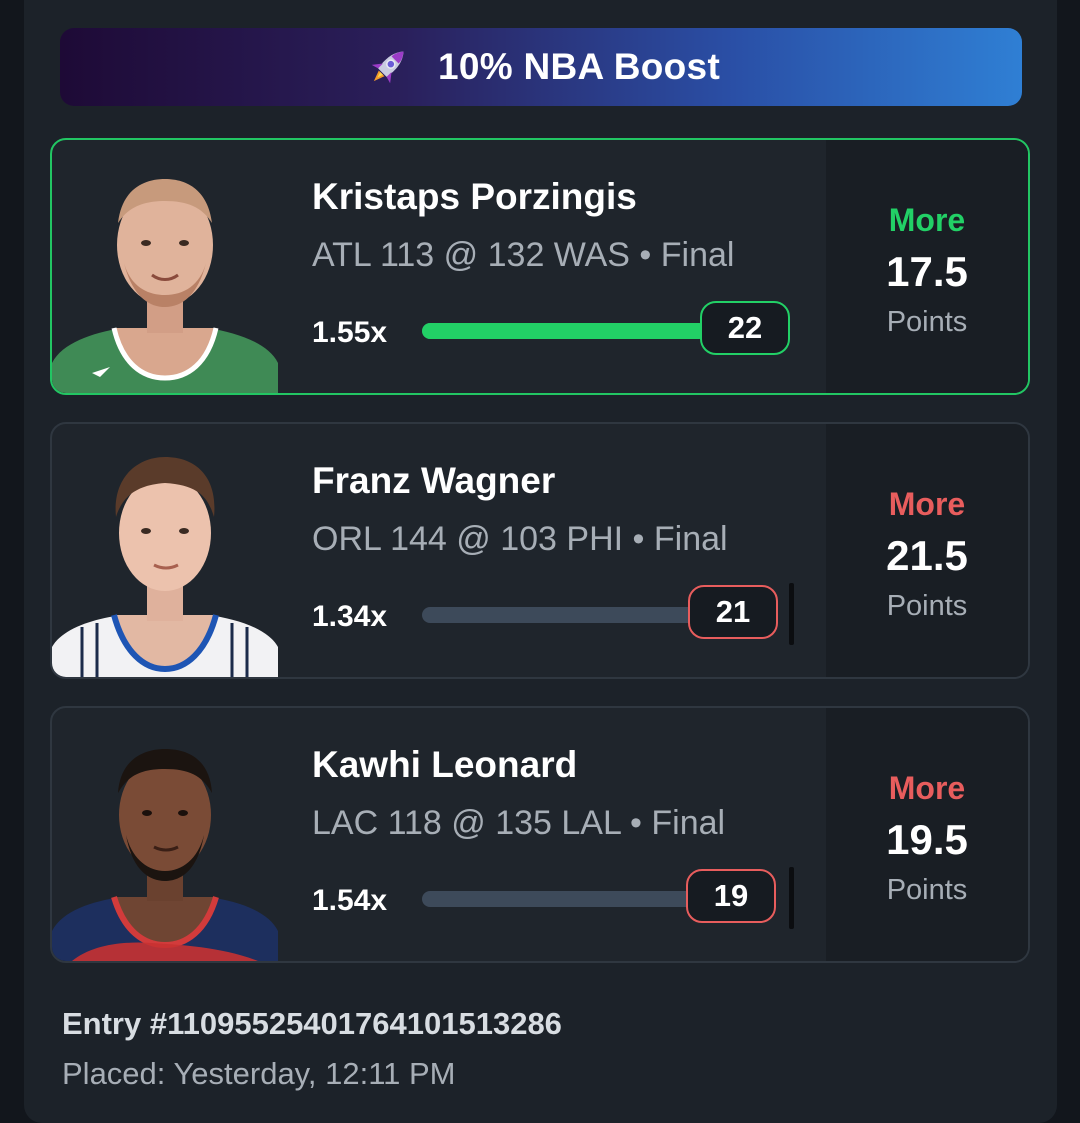 Image resolution: width=1080 pixels, height=1123 pixels. I want to click on actual-value-pill: 22, so click(745, 328).